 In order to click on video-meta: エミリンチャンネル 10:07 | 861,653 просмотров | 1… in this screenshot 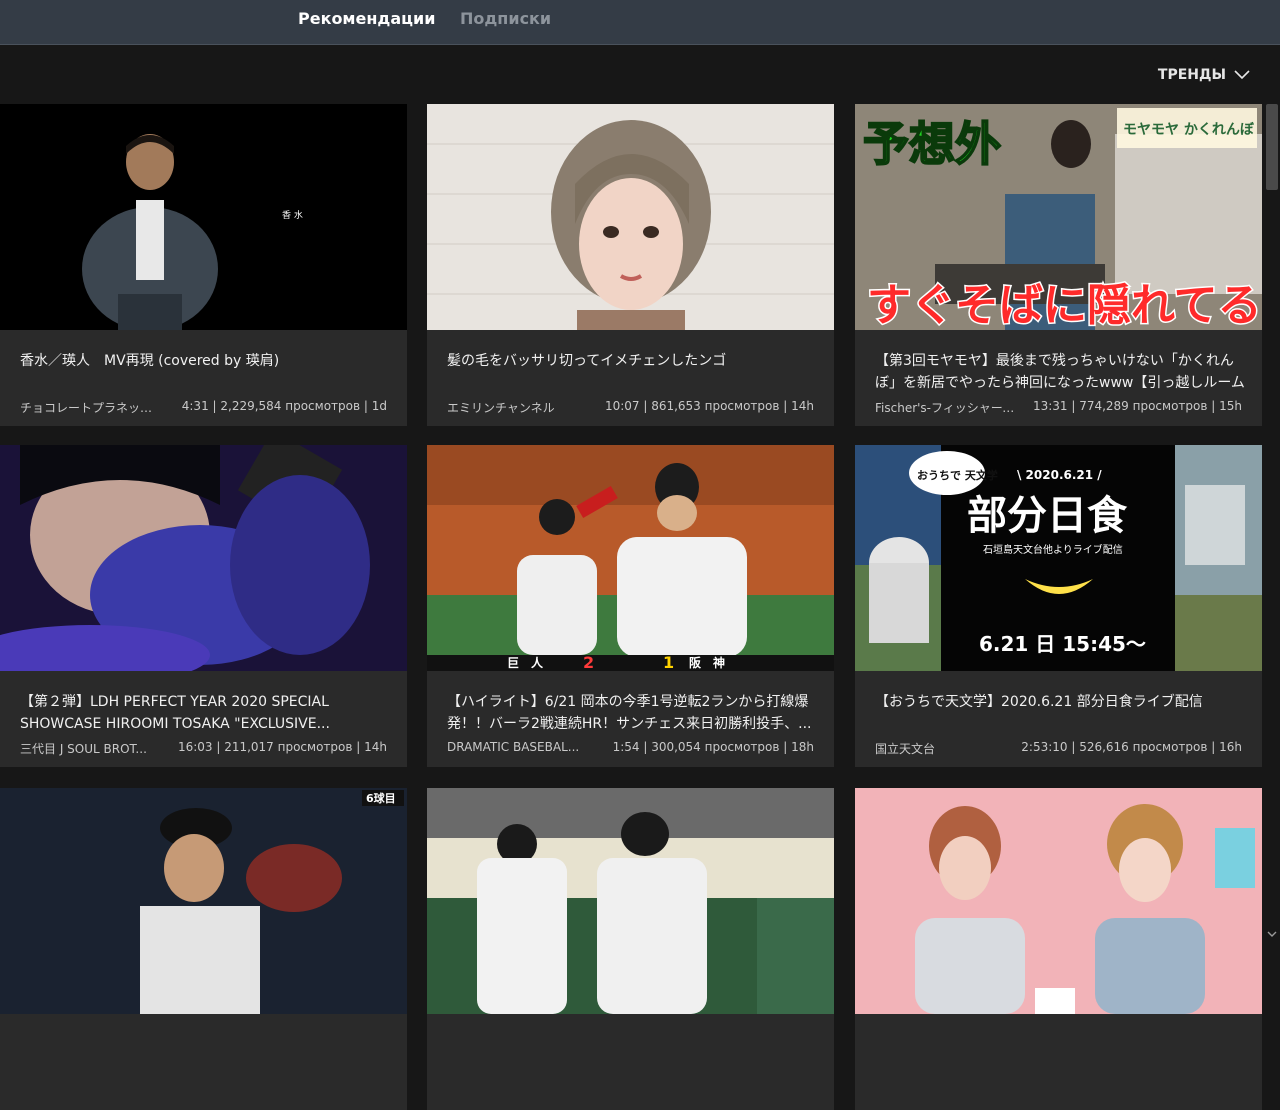, I will do `click(630, 407)`.